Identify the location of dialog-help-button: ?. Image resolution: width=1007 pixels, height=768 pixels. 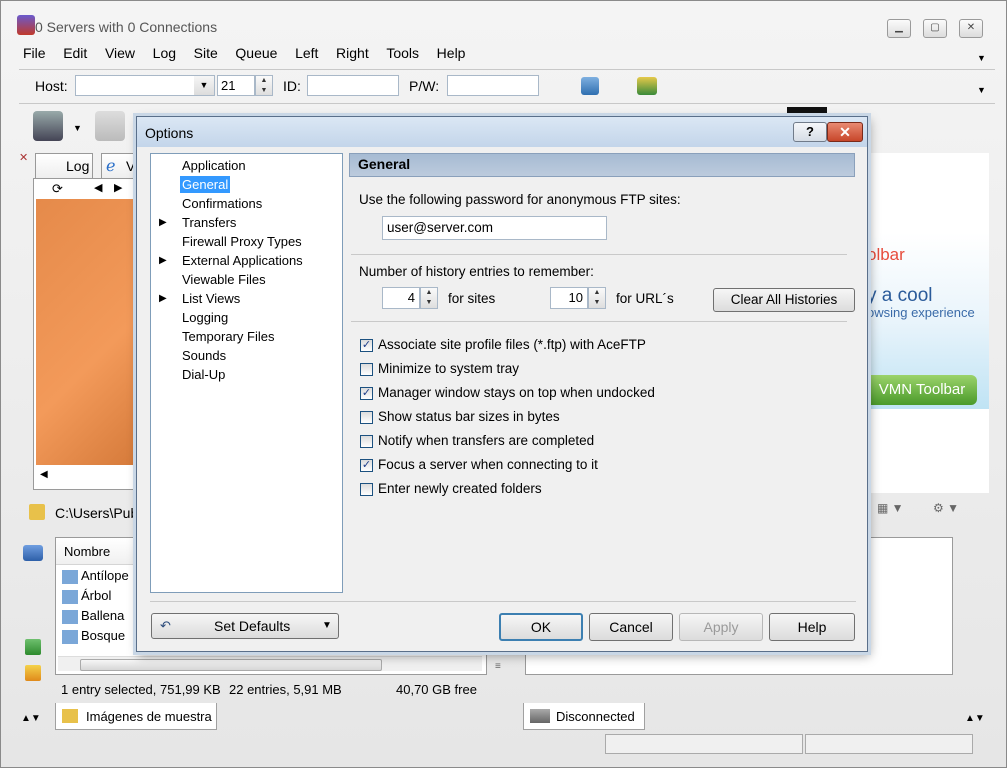
(810, 132).